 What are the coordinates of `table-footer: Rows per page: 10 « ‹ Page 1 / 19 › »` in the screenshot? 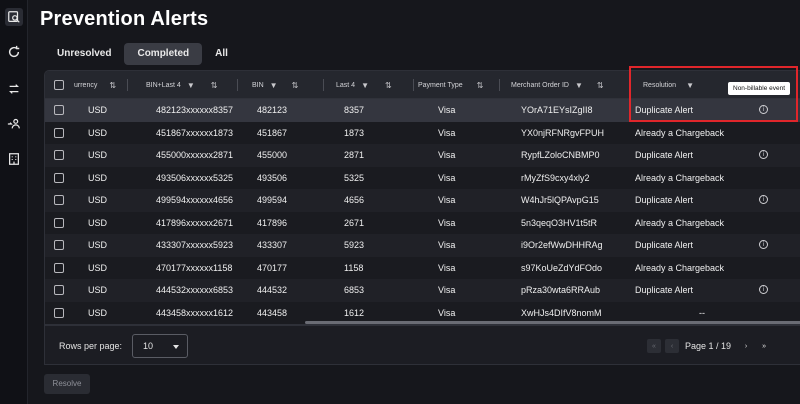 It's located at (422, 345).